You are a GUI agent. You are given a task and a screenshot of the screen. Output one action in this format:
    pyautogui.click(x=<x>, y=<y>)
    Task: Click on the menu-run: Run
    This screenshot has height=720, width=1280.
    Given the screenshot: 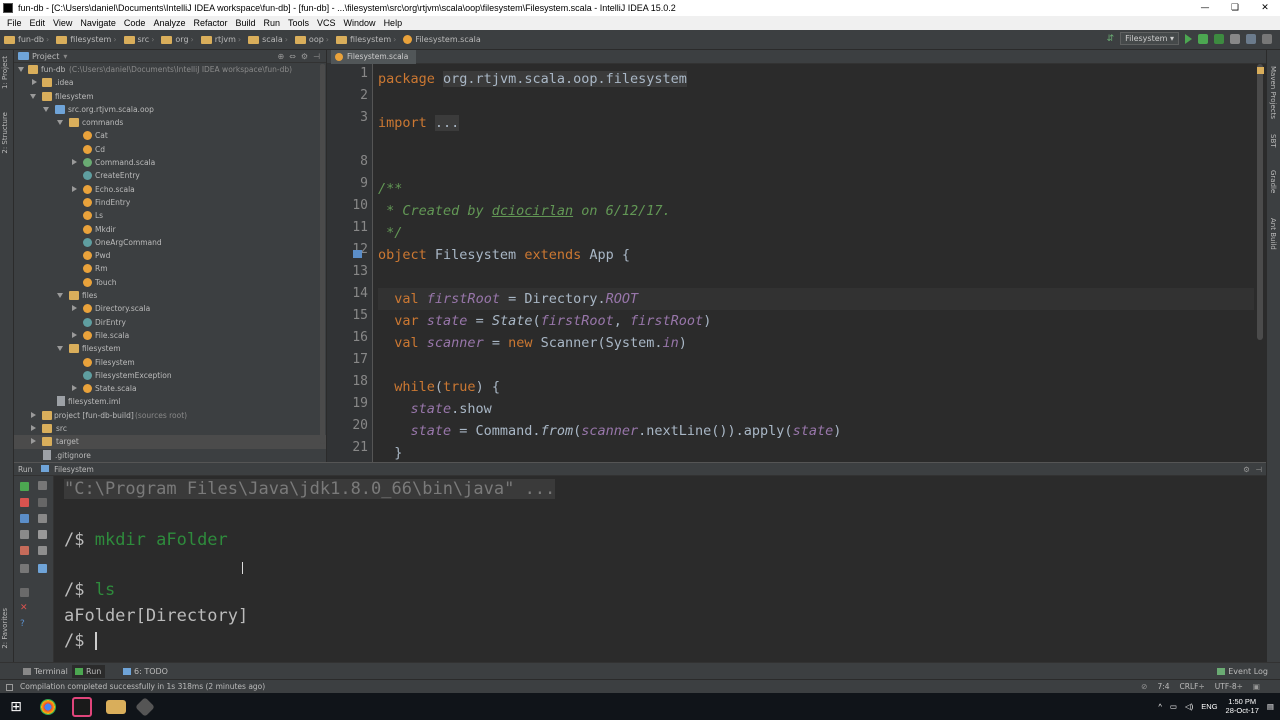 What is the action you would take?
    pyautogui.click(x=272, y=23)
    